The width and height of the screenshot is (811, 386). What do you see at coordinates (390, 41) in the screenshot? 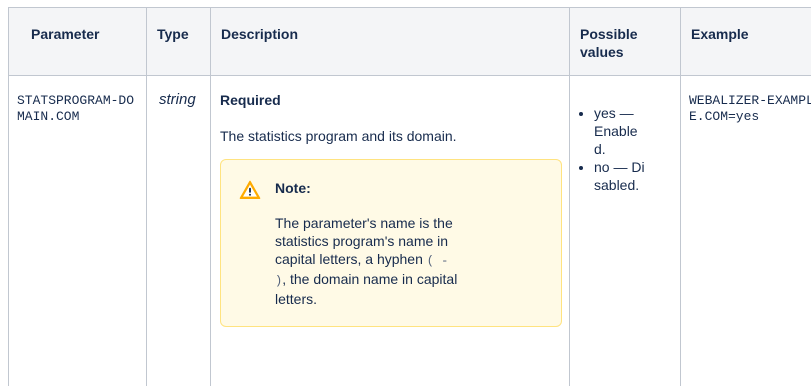
I see `header-description: Description` at bounding box center [390, 41].